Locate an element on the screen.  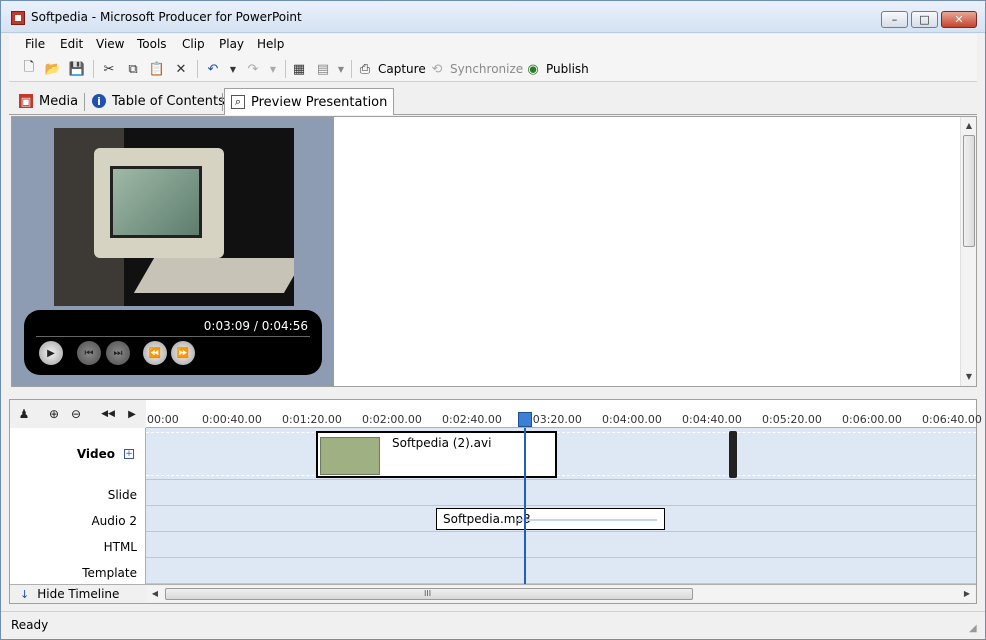
ruler-tick-label: 0:00:40.00 is located at coordinates (232, 419).